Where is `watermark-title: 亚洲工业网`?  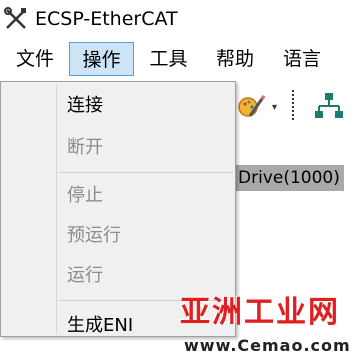
watermark-title: 亚洲工业网 is located at coordinates (260, 312).